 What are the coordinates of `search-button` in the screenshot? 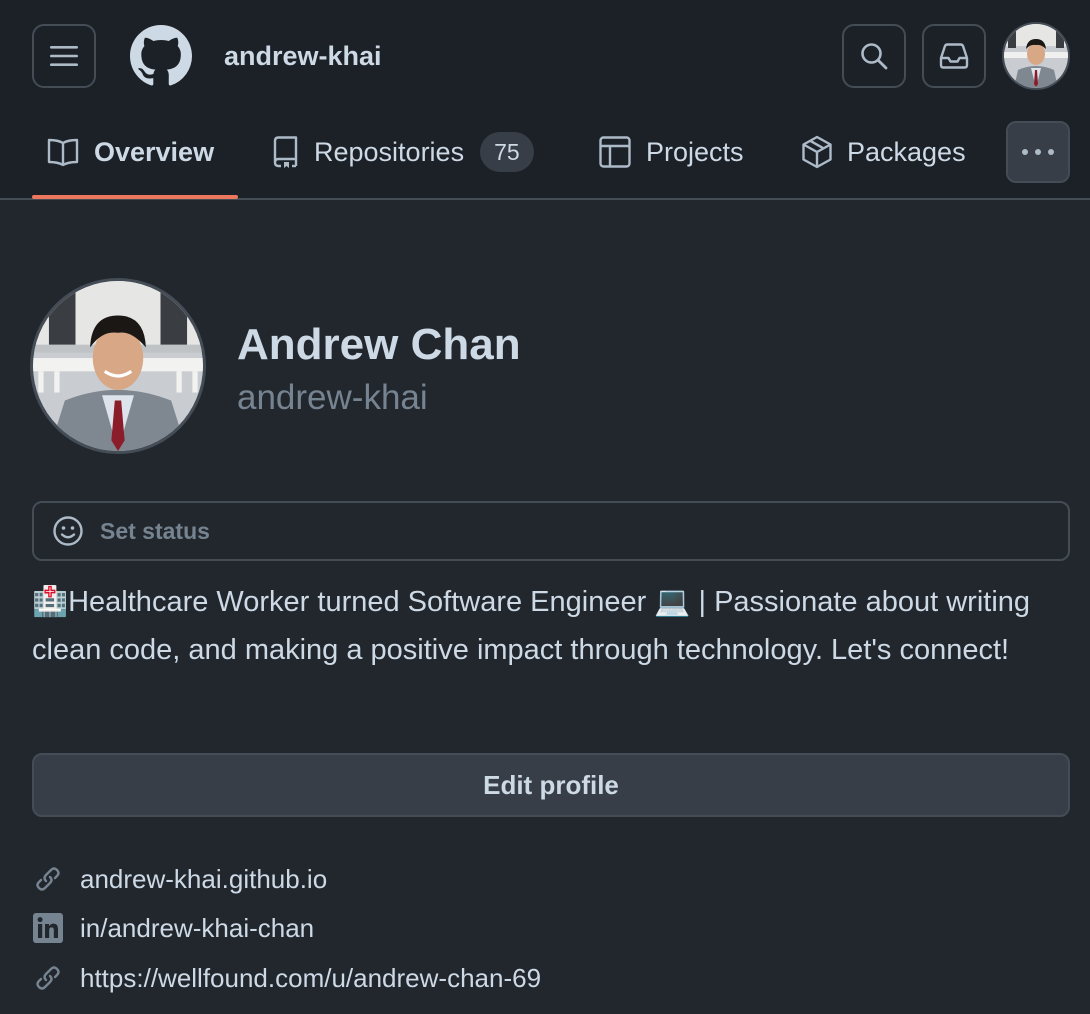 It's located at (874, 56).